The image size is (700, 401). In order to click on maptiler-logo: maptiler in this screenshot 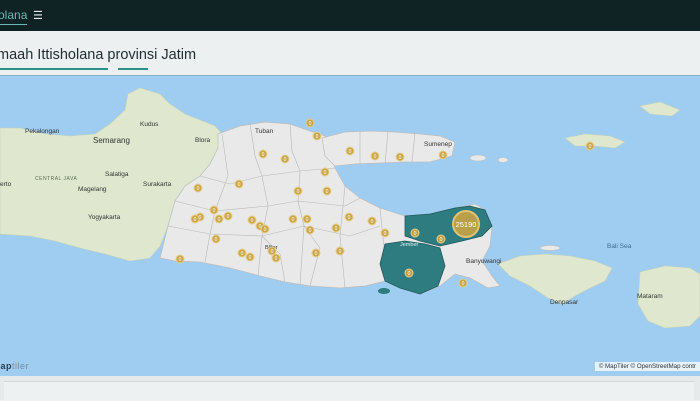, I will do `click(14, 366)`.